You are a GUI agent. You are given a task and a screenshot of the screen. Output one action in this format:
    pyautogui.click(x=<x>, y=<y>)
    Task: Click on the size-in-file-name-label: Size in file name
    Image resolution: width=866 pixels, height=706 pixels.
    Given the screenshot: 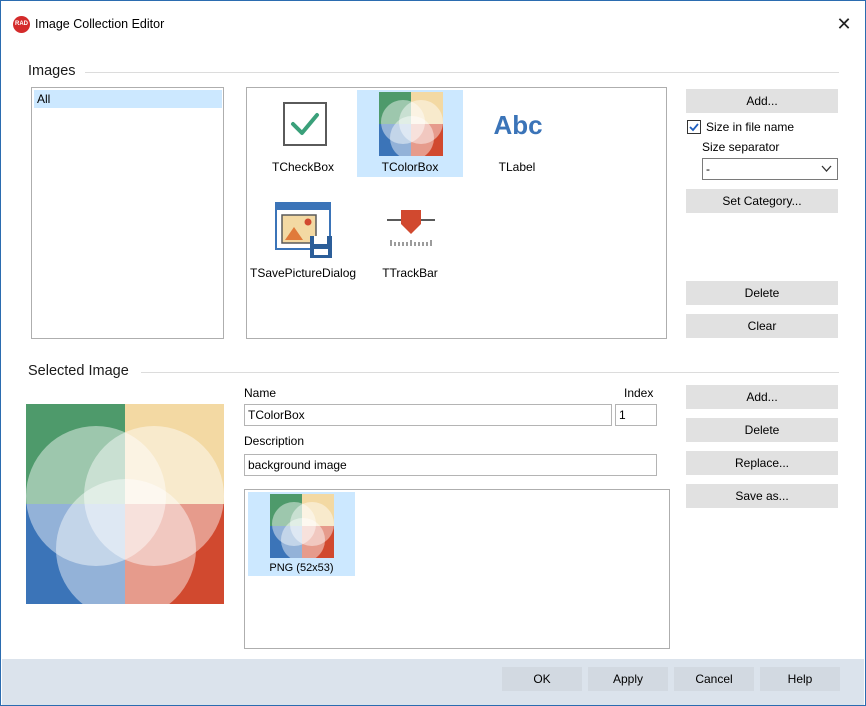 What is the action you would take?
    pyautogui.click(x=750, y=127)
    